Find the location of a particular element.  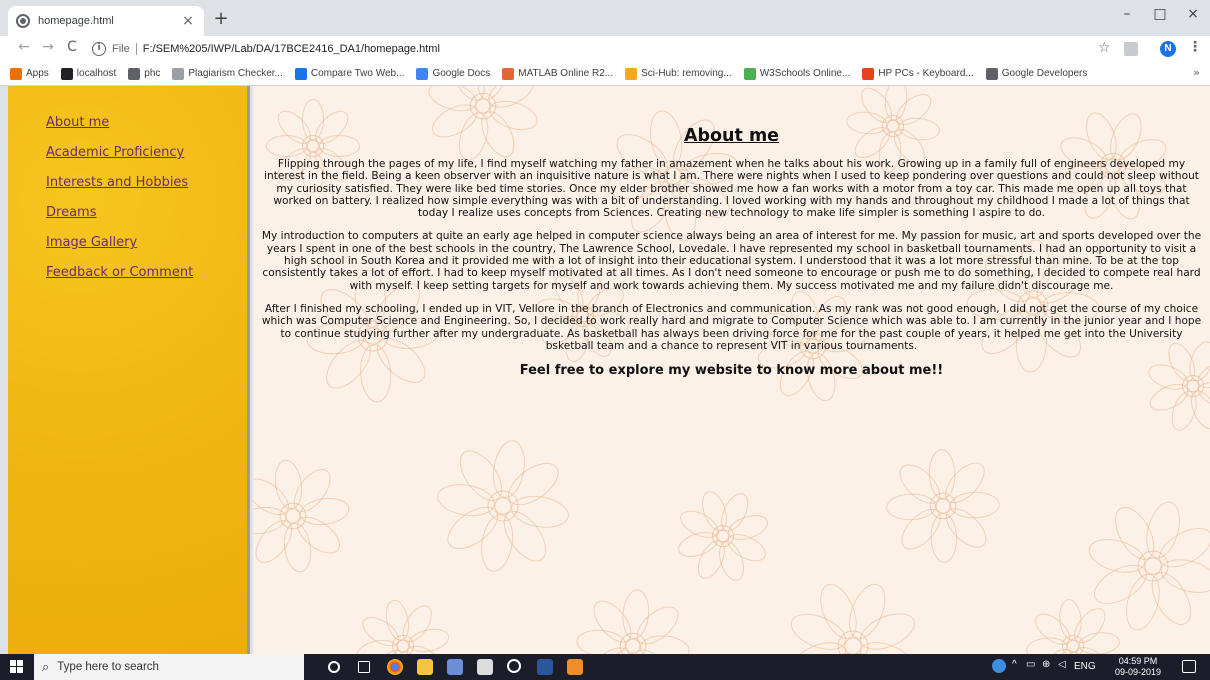

sidebar-link: Interests and Hobbies is located at coordinates (117, 182).